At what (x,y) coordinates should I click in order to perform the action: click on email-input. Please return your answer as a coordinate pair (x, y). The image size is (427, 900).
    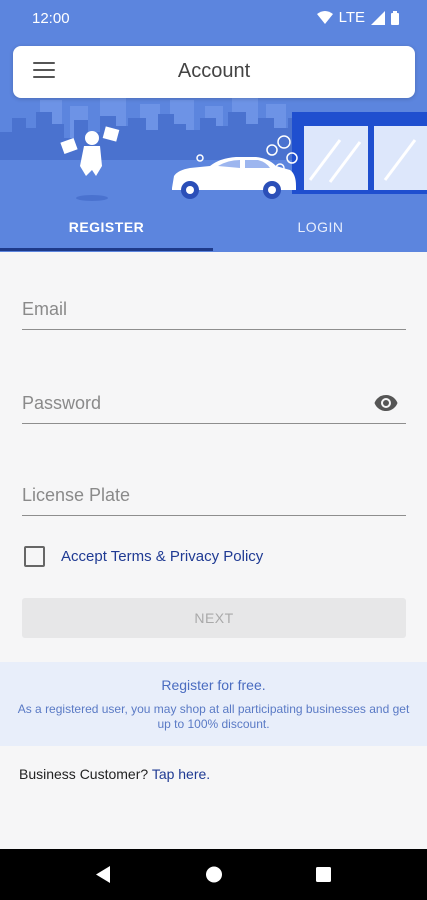
    Looking at the image, I should click on (214, 309).